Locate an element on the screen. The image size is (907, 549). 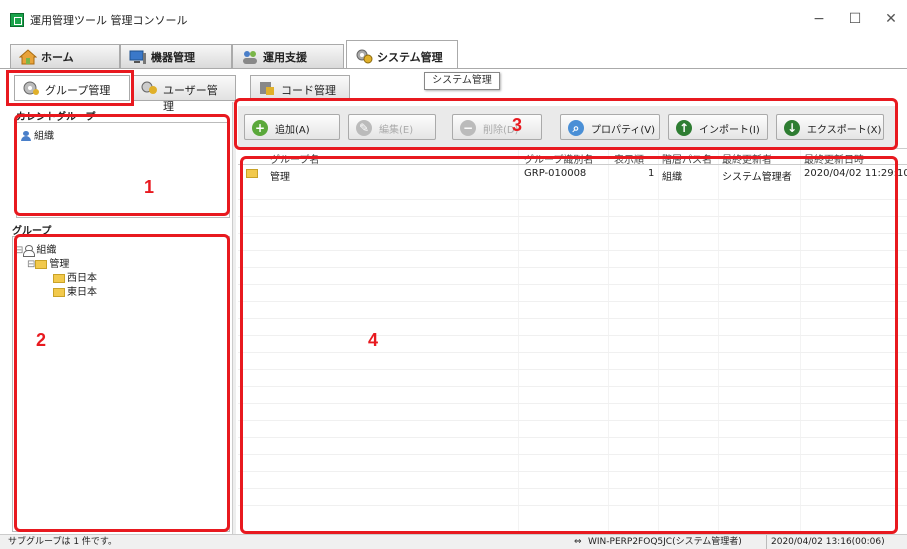
main-tabs: ホーム 機器管理 運用支援 システム管理 is located at coordinates (453, 54).